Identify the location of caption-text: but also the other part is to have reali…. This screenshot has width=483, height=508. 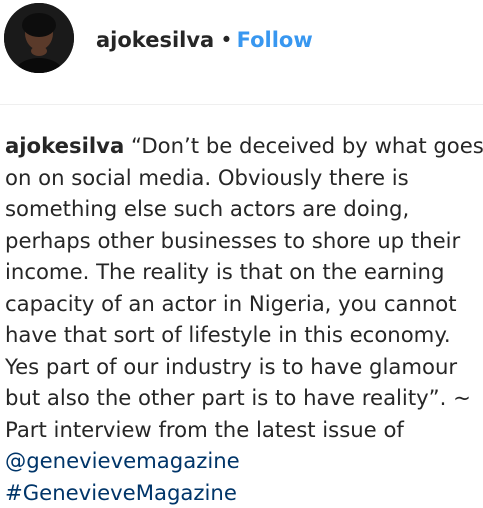
(242, 398).